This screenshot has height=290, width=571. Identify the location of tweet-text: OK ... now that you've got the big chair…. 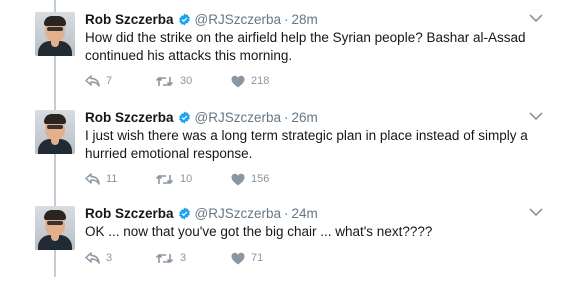
(259, 231).